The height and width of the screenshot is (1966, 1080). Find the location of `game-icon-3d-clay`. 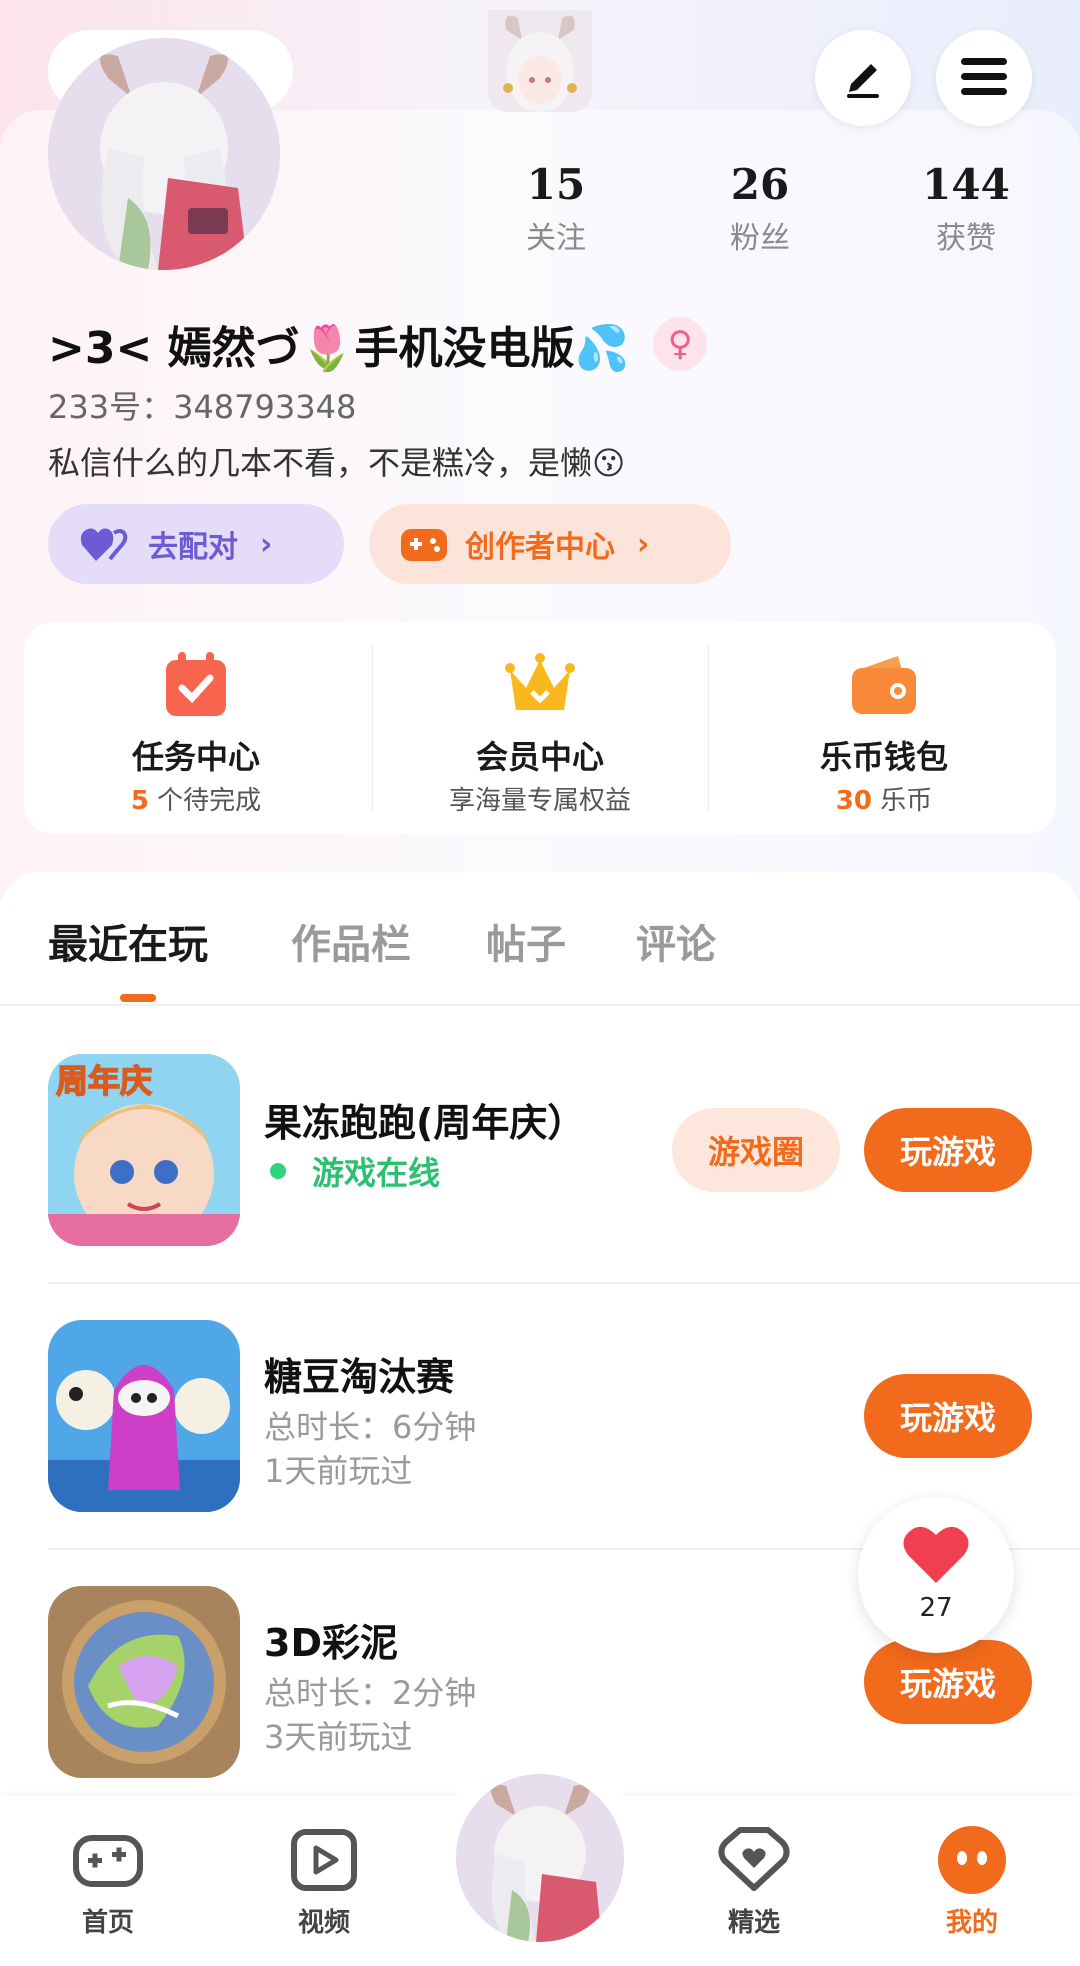

game-icon-3d-clay is located at coordinates (144, 1682).